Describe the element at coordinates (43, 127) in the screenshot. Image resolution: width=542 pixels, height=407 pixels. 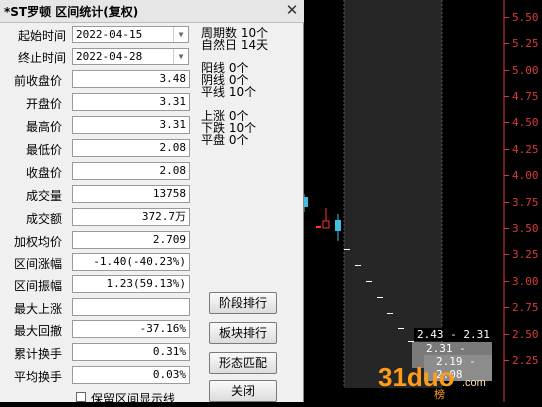
I see `field-label: 最高价` at that location.